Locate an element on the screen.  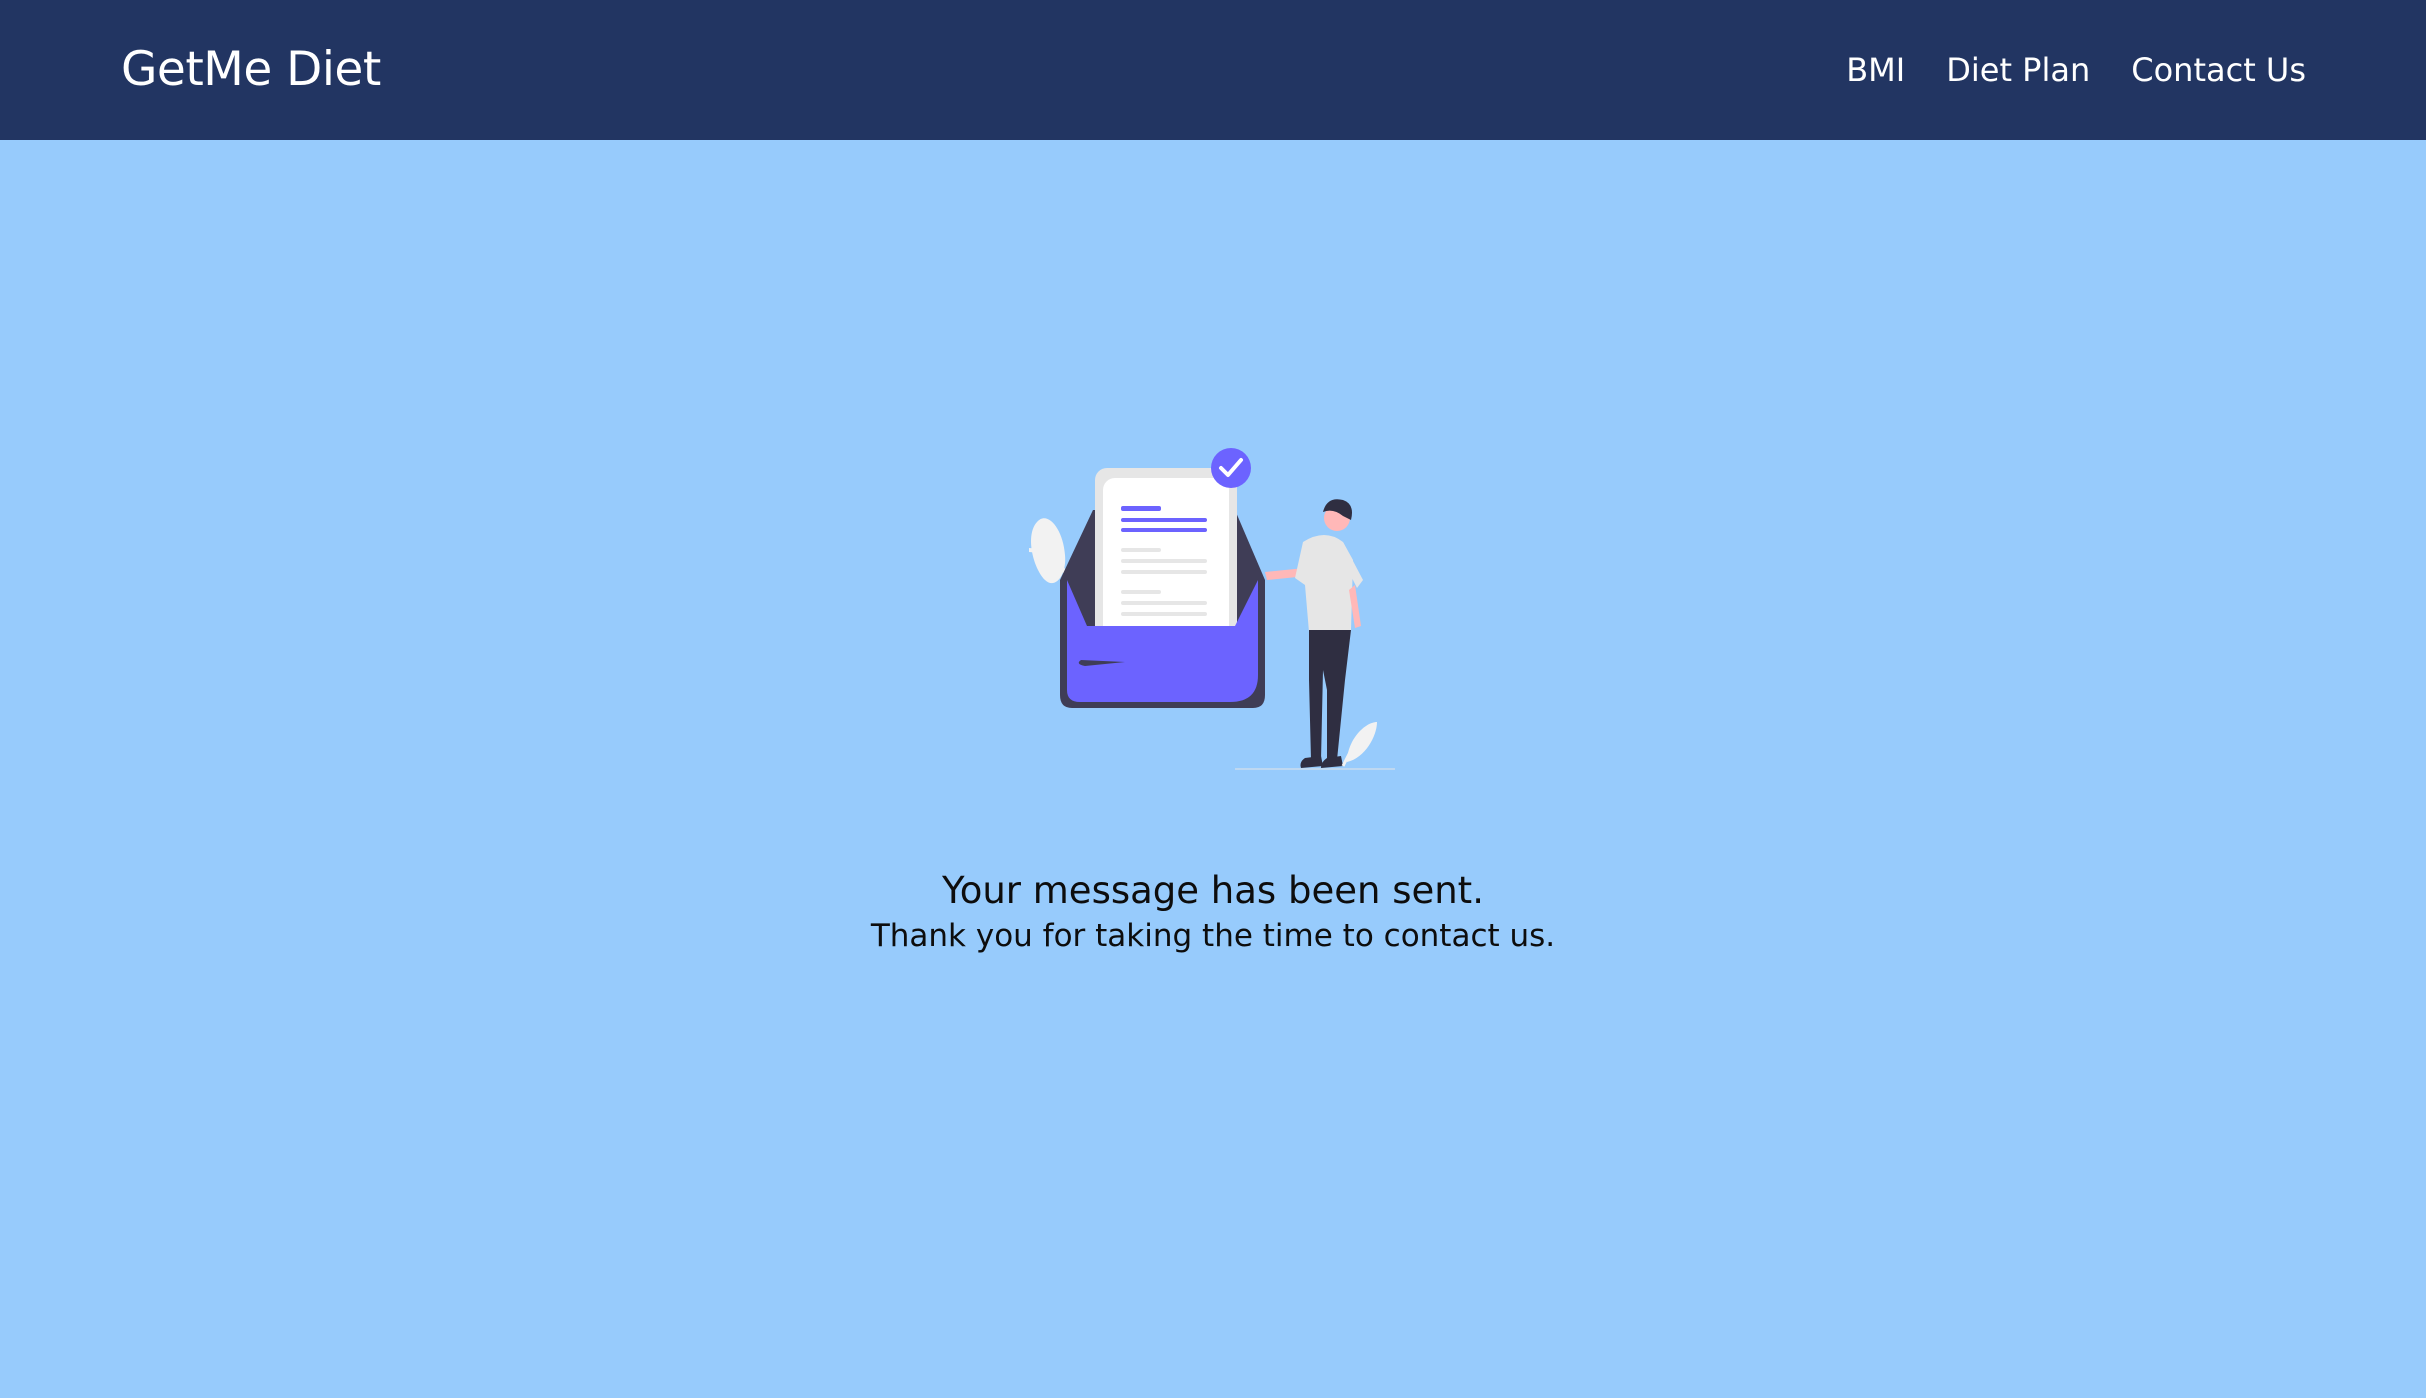
check-badge-icon is located at coordinates (1231, 468).